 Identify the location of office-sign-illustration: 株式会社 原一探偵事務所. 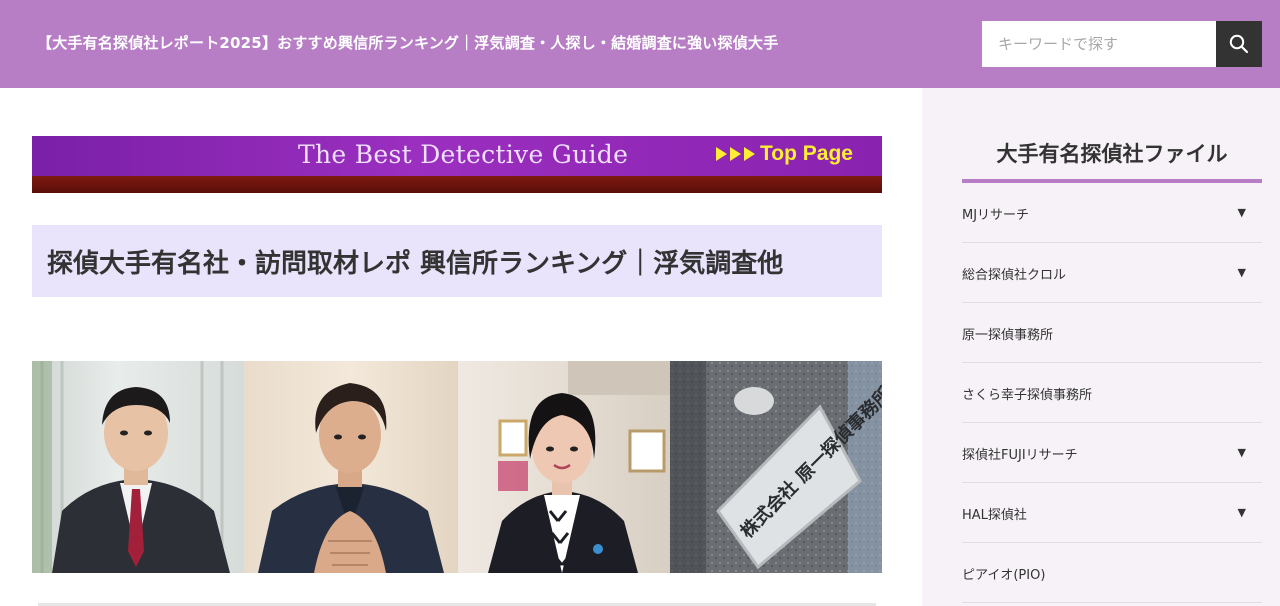
(776, 467).